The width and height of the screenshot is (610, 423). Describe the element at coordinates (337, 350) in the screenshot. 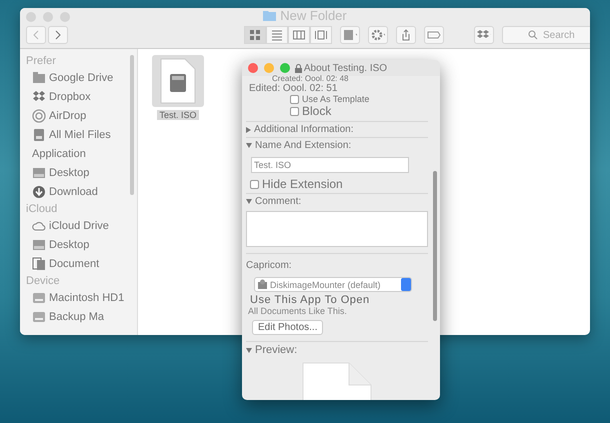

I see `disclosure-row: Preview:` at that location.